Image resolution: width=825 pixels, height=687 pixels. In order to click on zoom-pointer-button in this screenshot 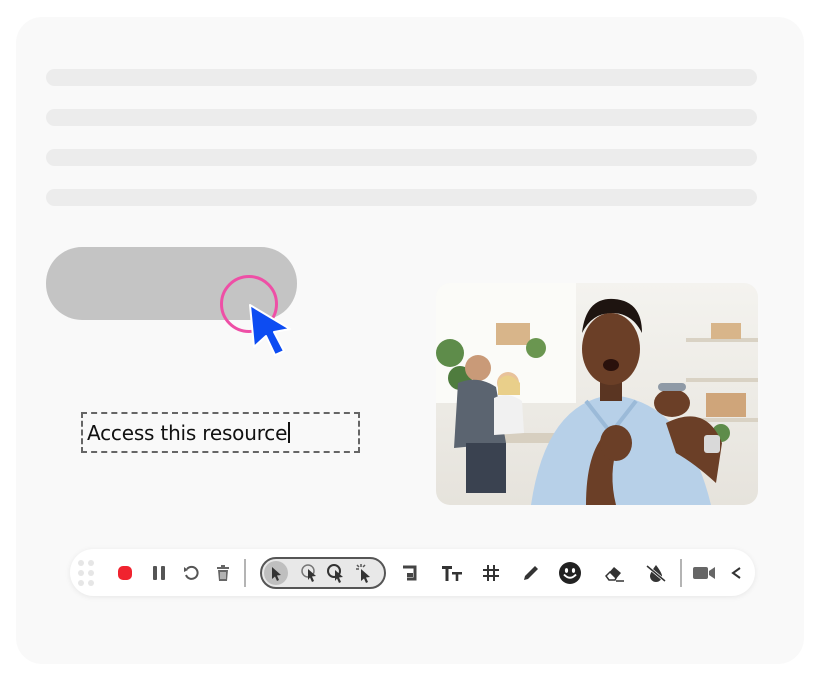, I will do `click(336, 572)`.